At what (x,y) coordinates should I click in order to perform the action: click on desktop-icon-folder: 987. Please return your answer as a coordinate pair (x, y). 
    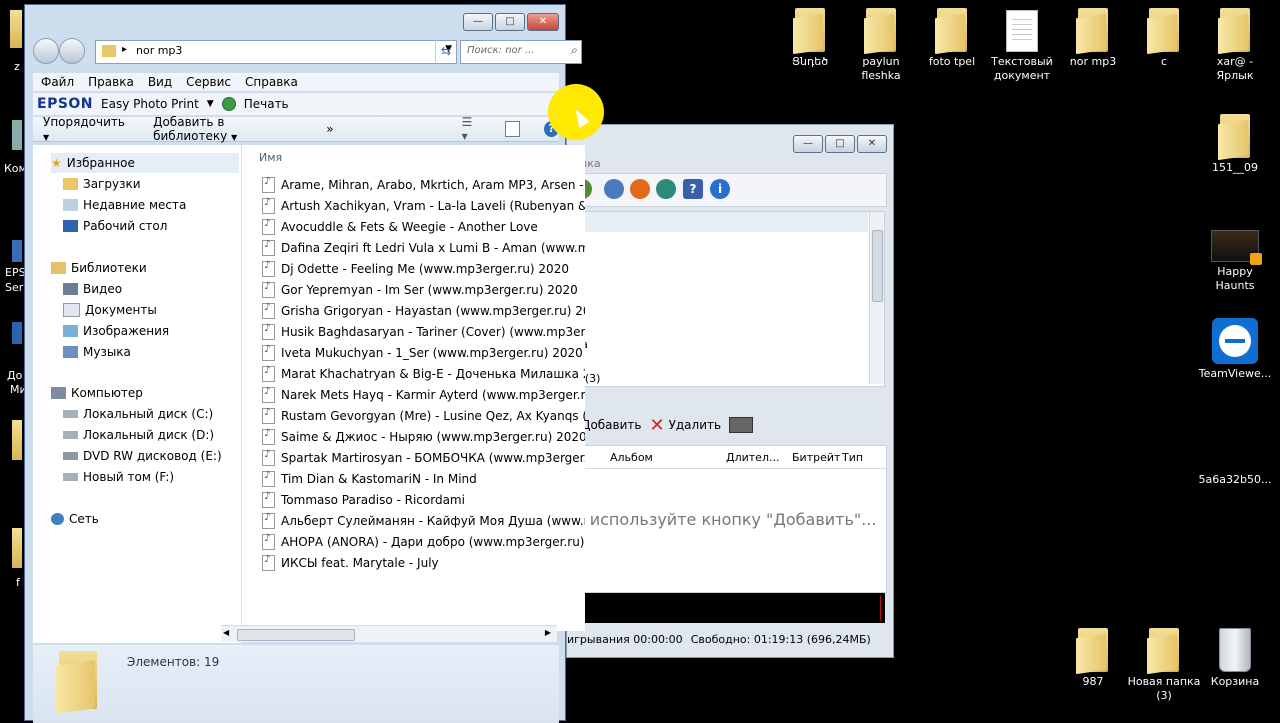
    Looking at the image, I should click on (1093, 658).